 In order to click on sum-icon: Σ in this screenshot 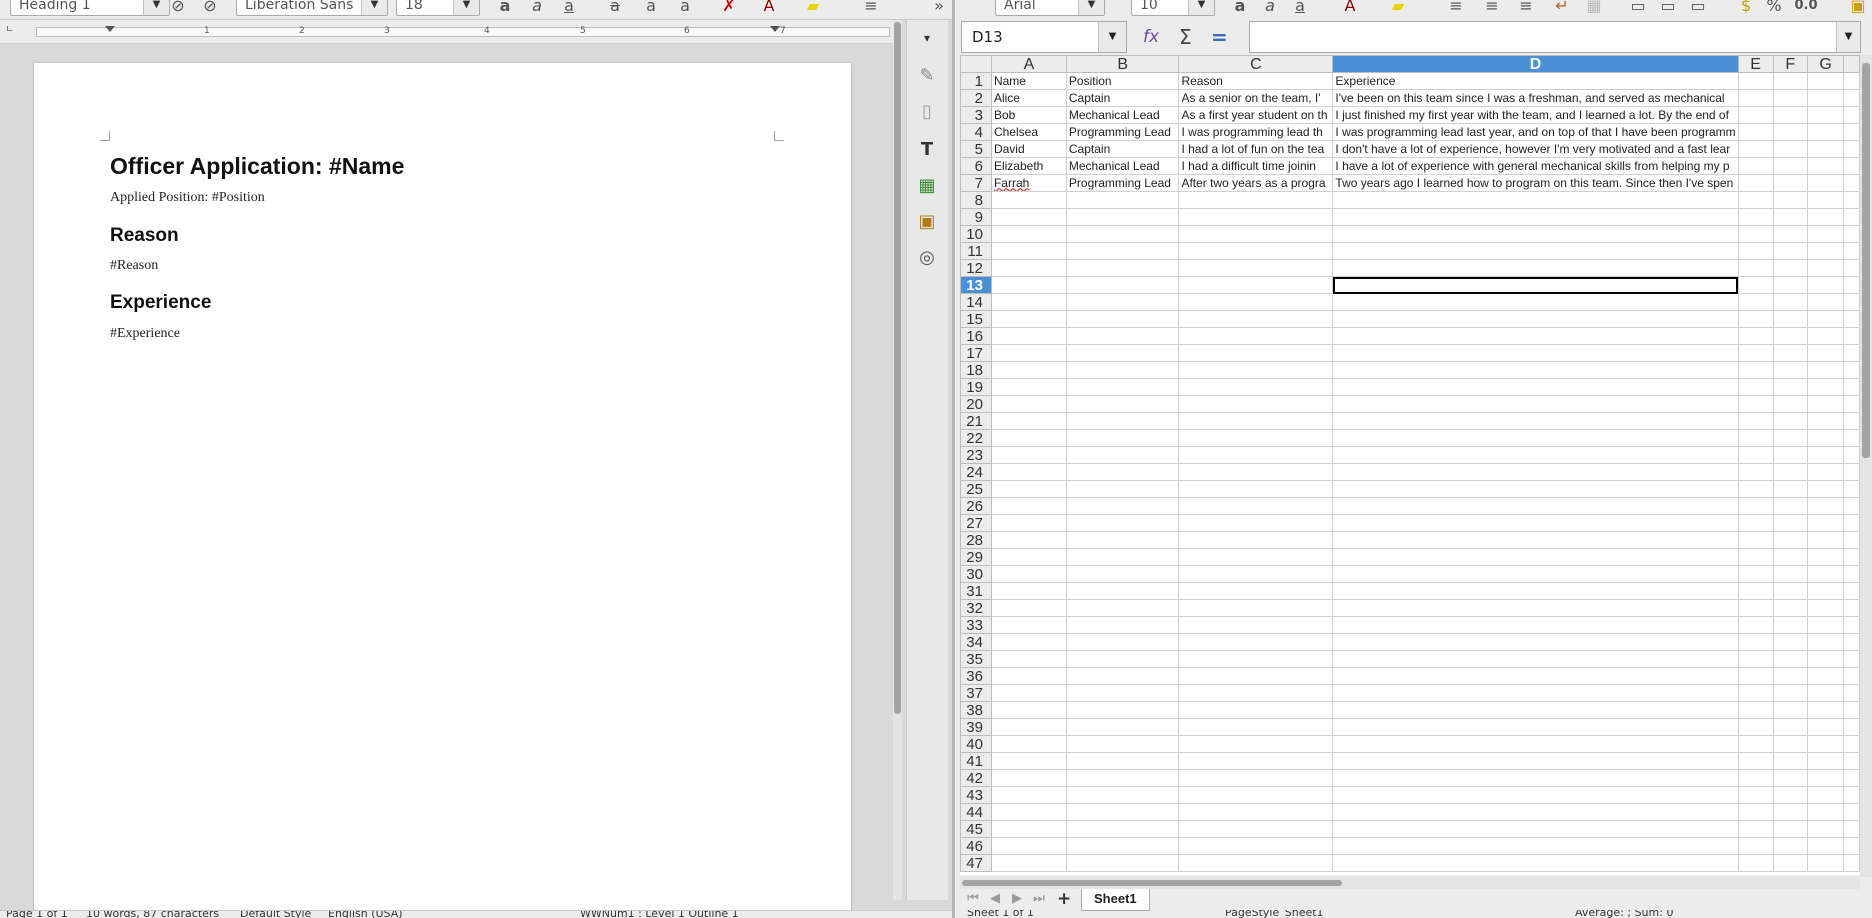, I will do `click(1185, 37)`.